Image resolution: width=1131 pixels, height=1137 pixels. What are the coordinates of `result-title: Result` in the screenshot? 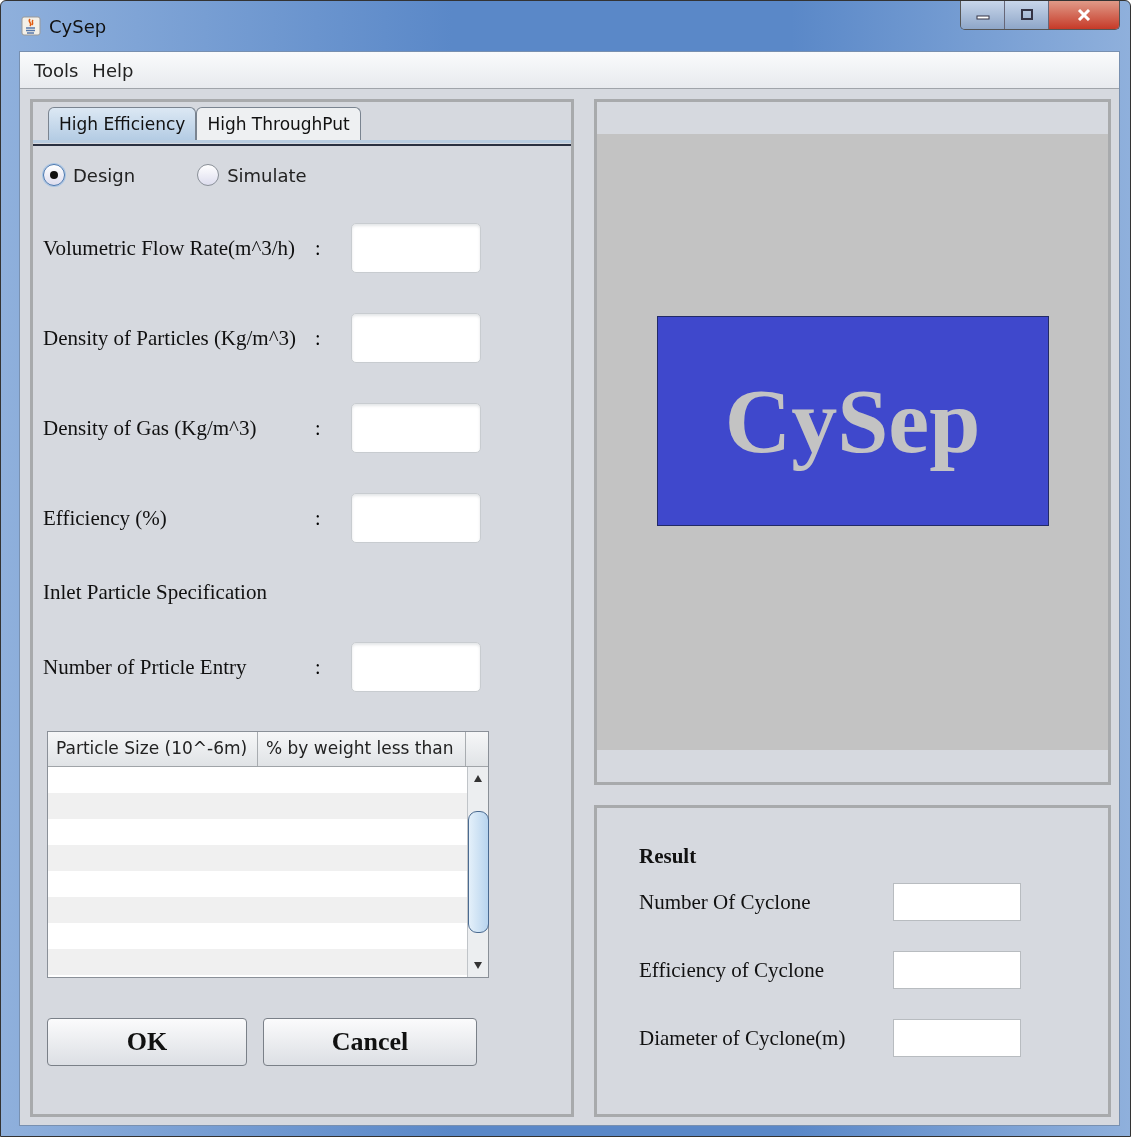 It's located at (668, 856).